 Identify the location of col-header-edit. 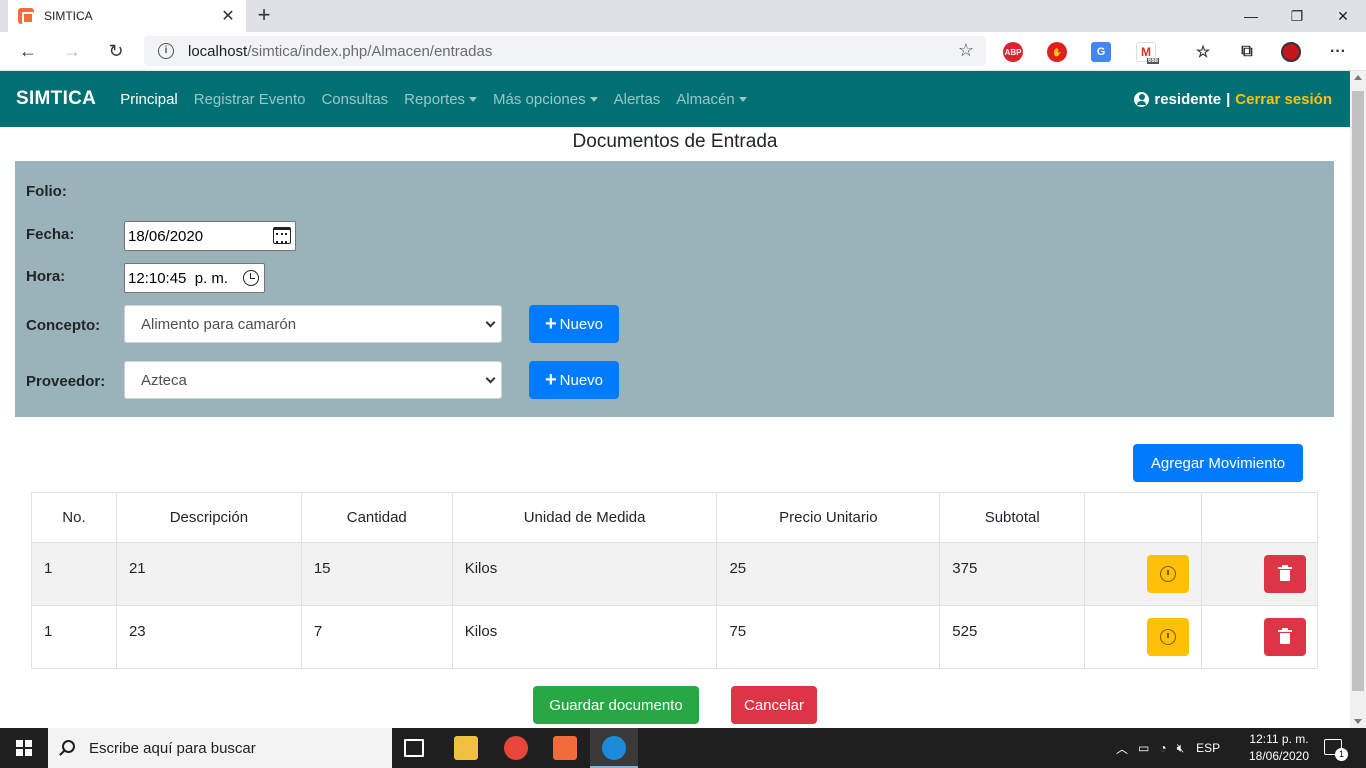
(1143, 517).